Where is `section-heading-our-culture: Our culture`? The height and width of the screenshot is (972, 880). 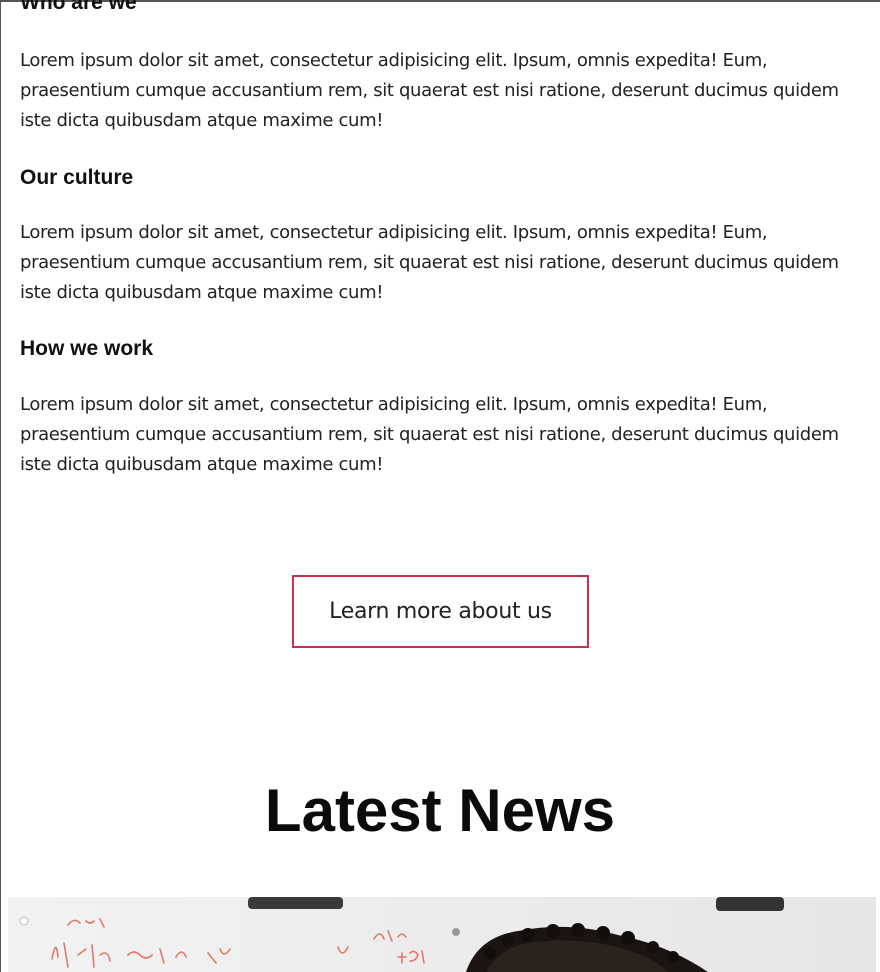 section-heading-our-culture: Our culture is located at coordinates (77, 177).